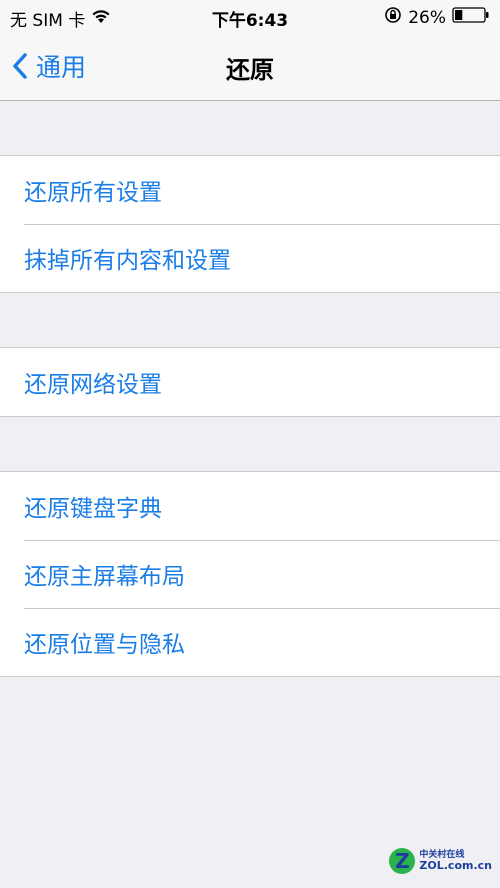  I want to click on rotation-lock-icon, so click(393, 17).